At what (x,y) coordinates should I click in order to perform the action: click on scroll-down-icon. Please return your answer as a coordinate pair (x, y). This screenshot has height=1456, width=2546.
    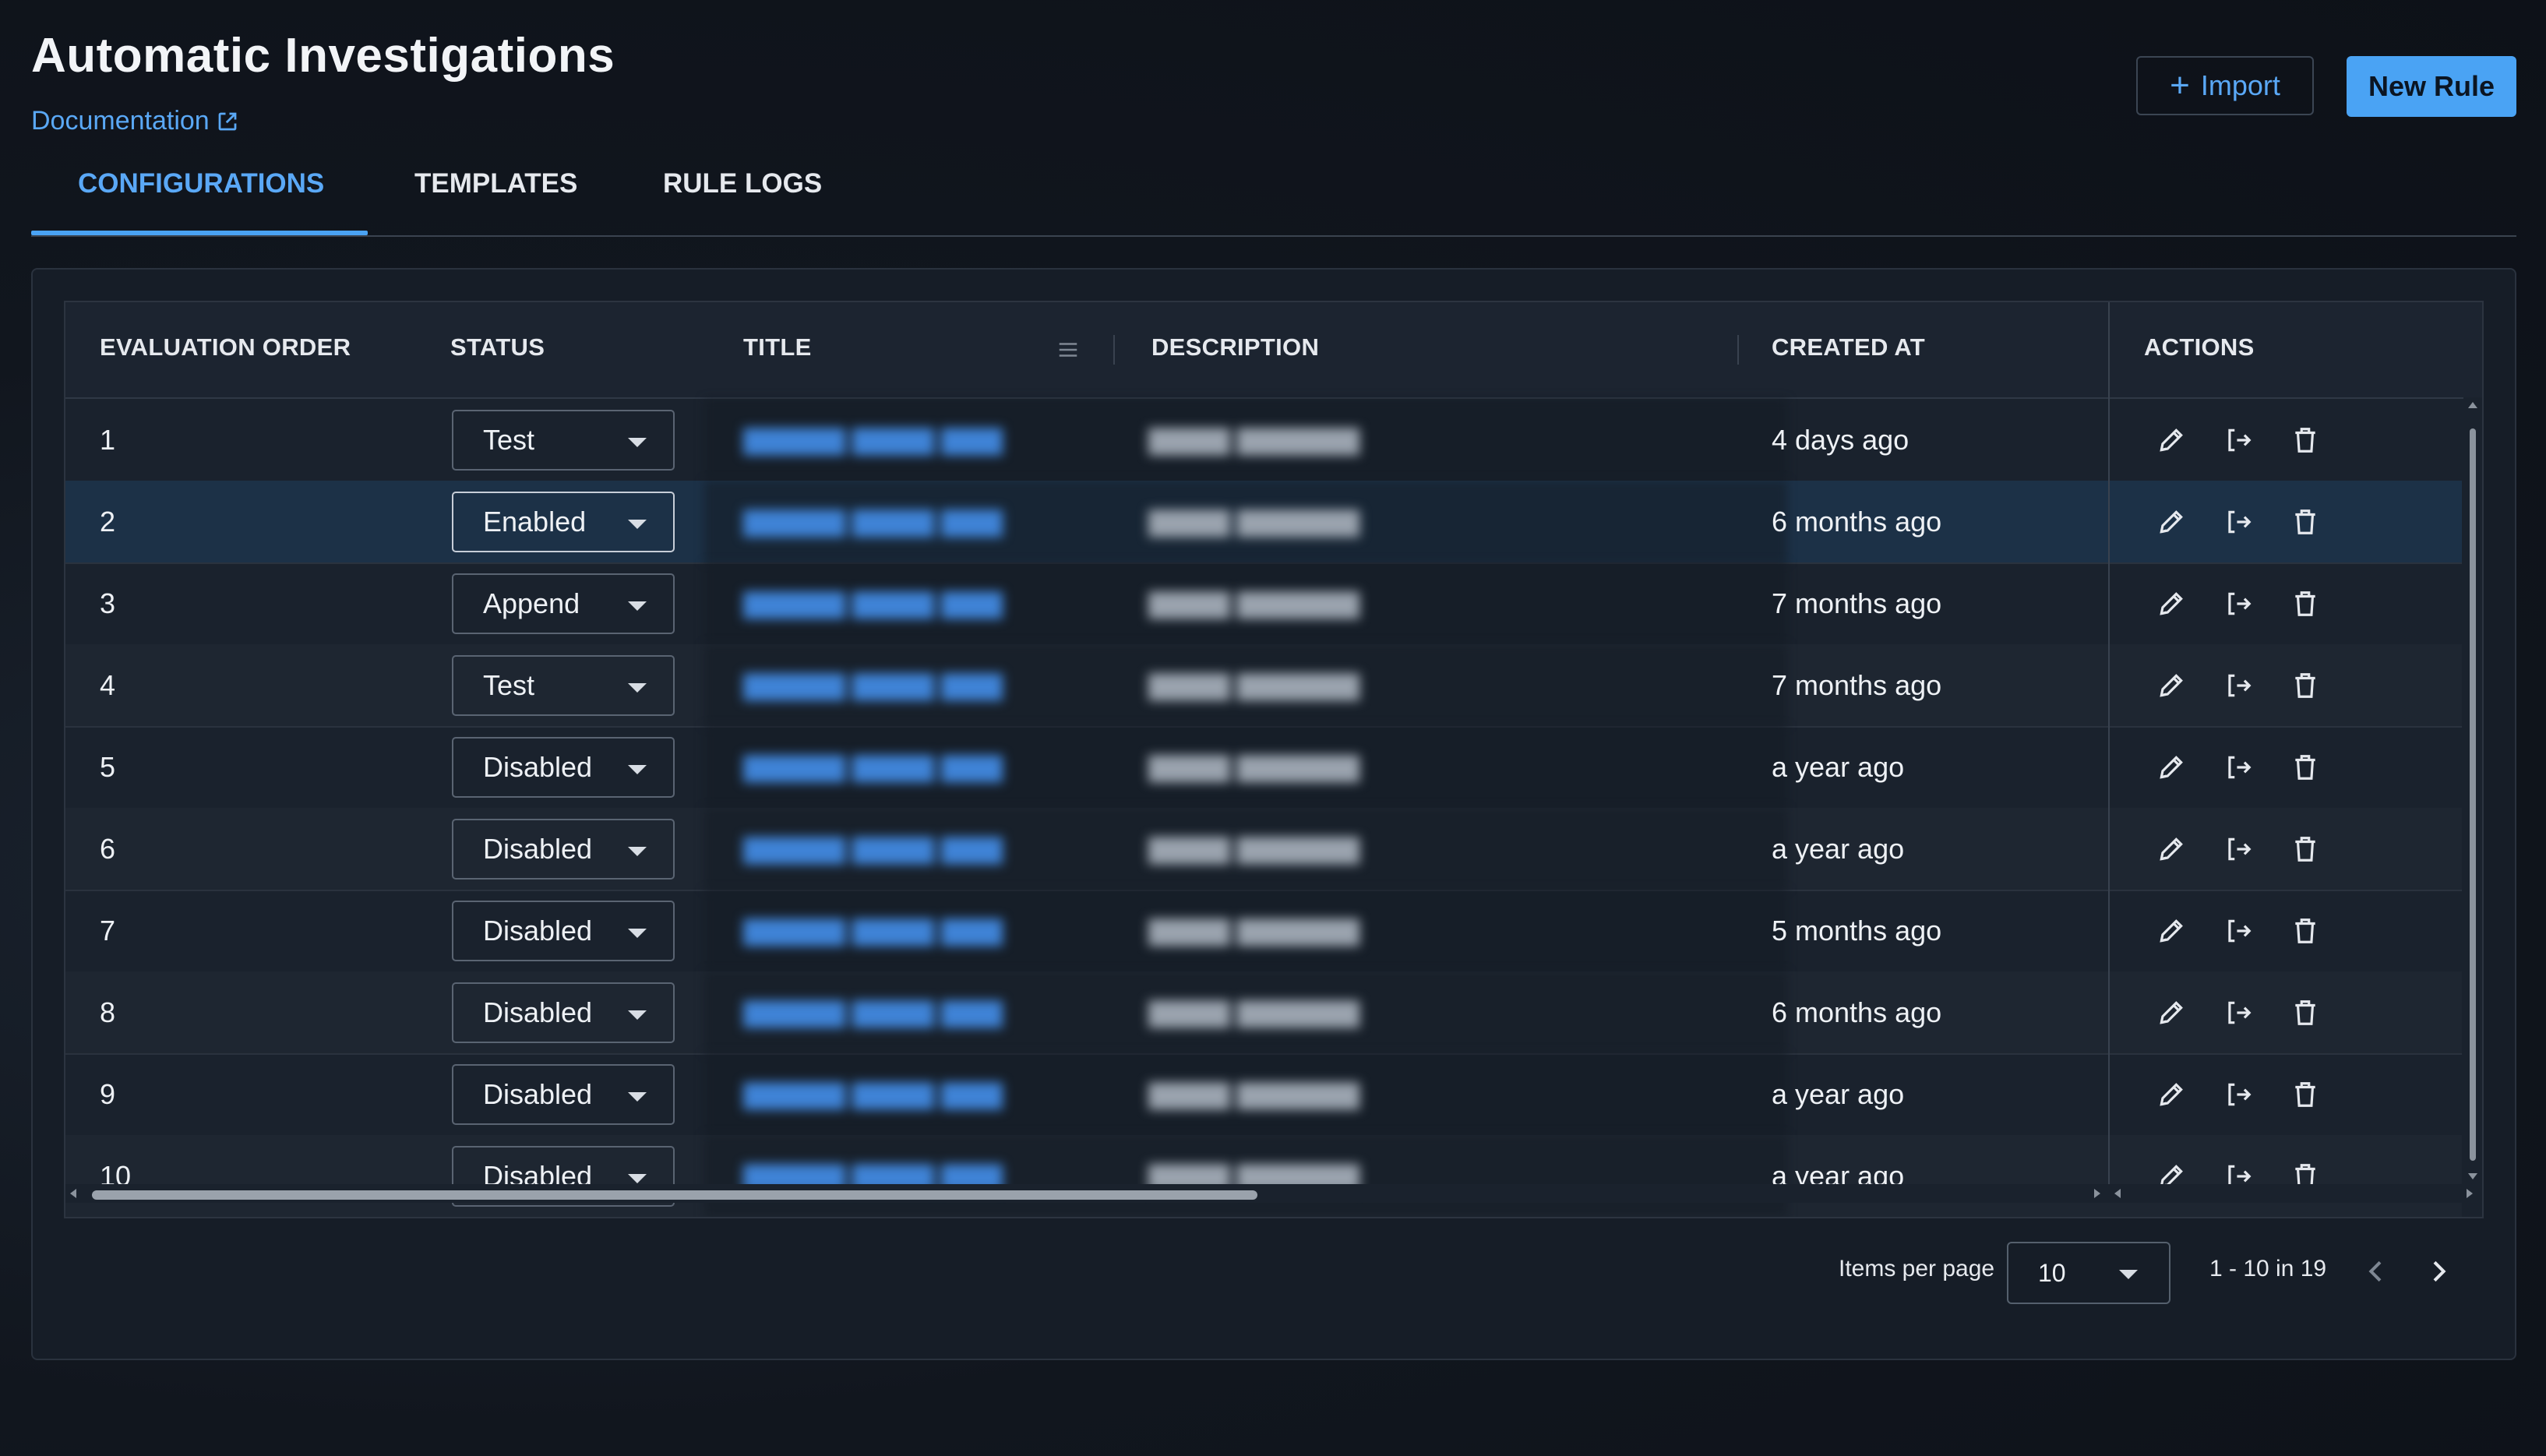
    Looking at the image, I should click on (2472, 1176).